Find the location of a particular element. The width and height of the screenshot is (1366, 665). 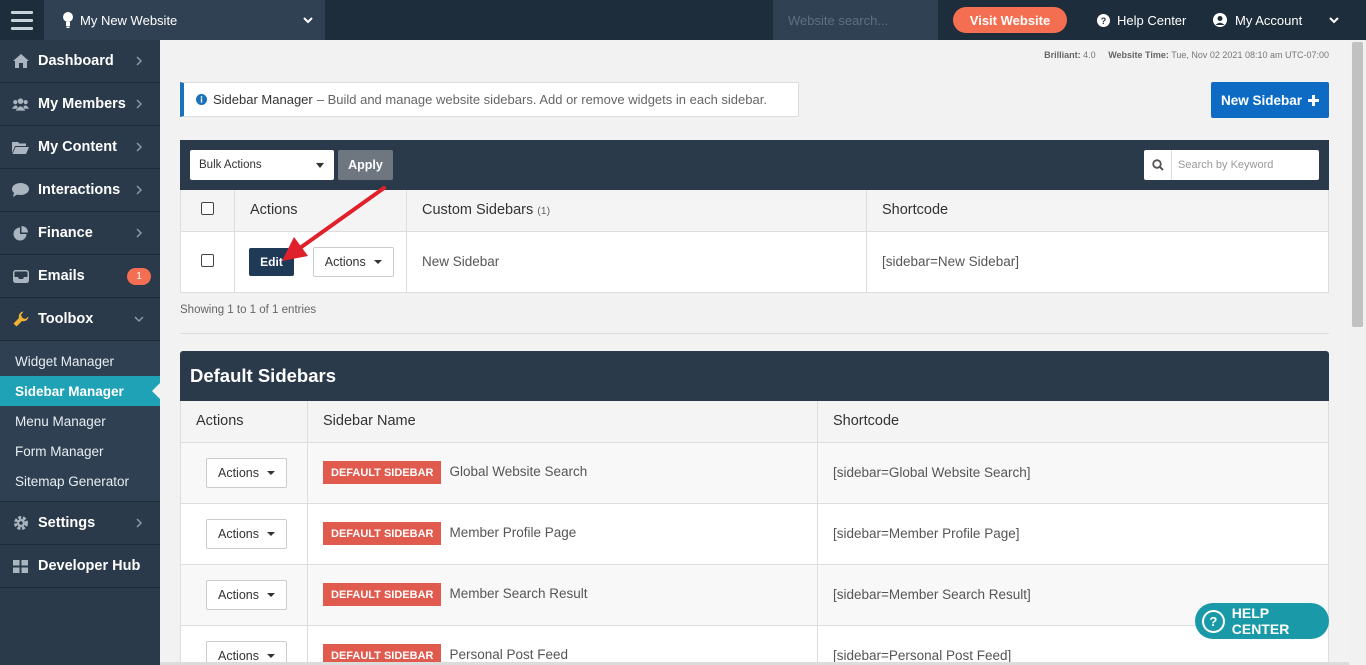

sidebar-item-label: Toolbox is located at coordinates (66, 319).